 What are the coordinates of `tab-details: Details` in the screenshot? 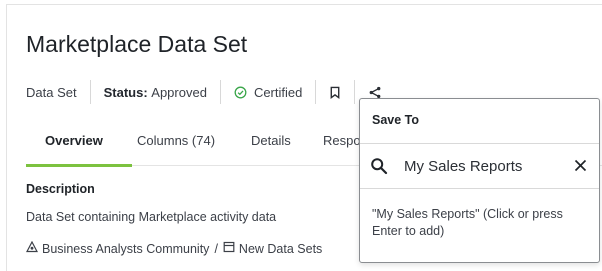 It's located at (271, 140).